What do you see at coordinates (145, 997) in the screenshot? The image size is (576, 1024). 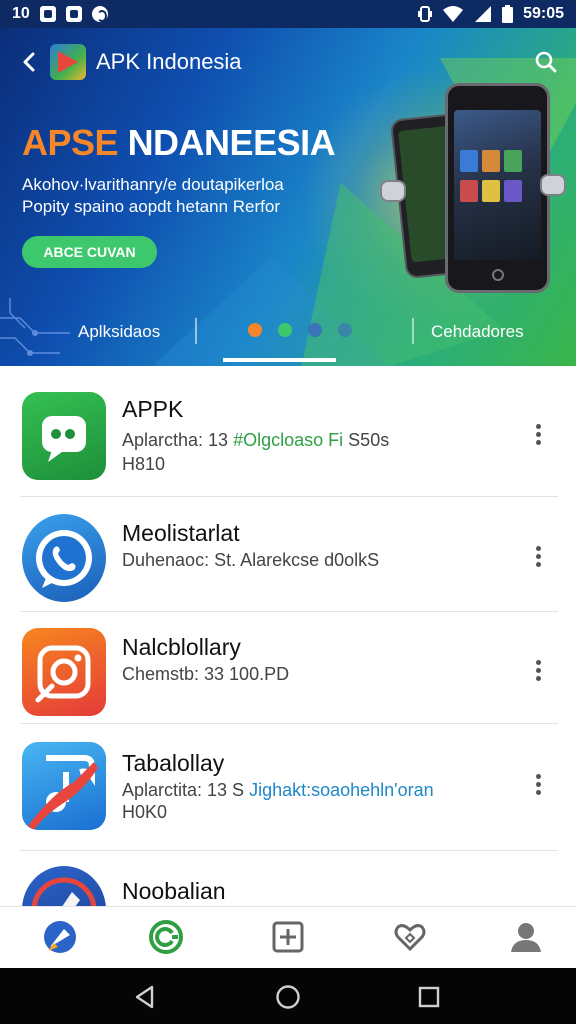 I see `system-back-icon` at bounding box center [145, 997].